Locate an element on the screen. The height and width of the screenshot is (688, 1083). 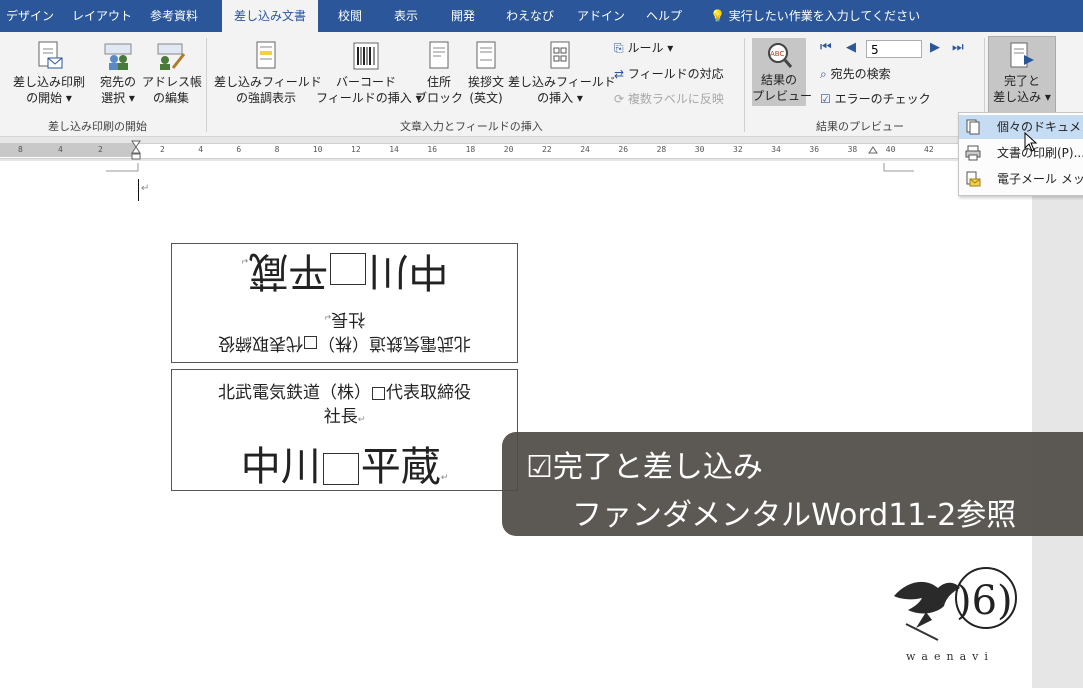
send-email-item: 電子メール メッセ is located at coordinates (1021, 179).